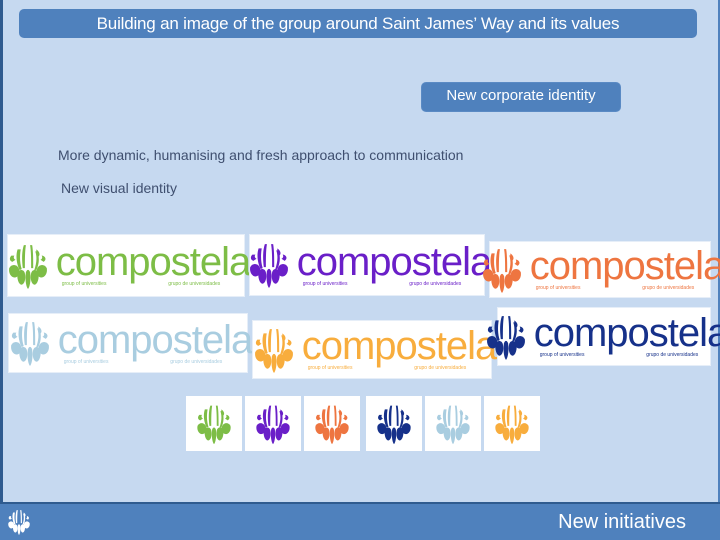 The image size is (720, 540). Describe the element at coordinates (622, 522) in the screenshot. I see `footer-title: New initiatives` at that location.